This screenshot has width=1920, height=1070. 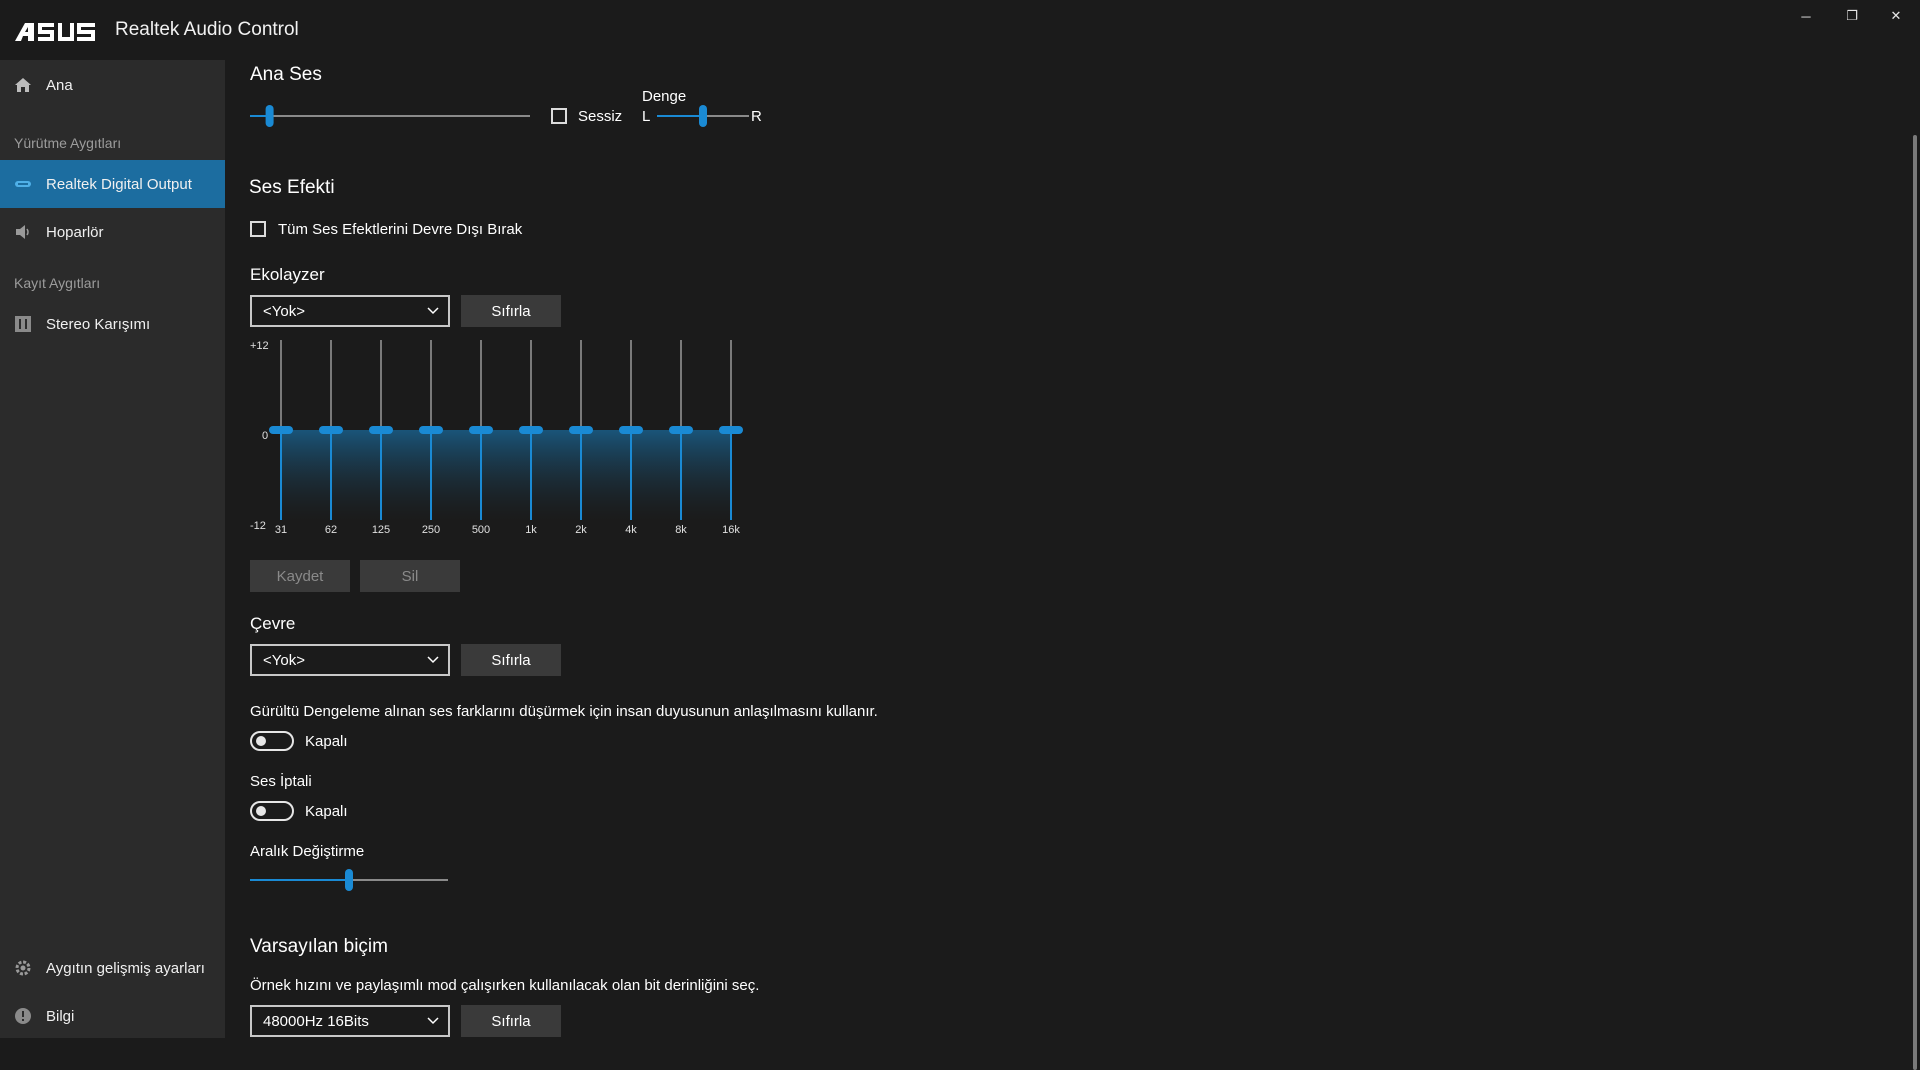 What do you see at coordinates (265, 436) in the screenshot?
I see `eq-y-label-zero: 0` at bounding box center [265, 436].